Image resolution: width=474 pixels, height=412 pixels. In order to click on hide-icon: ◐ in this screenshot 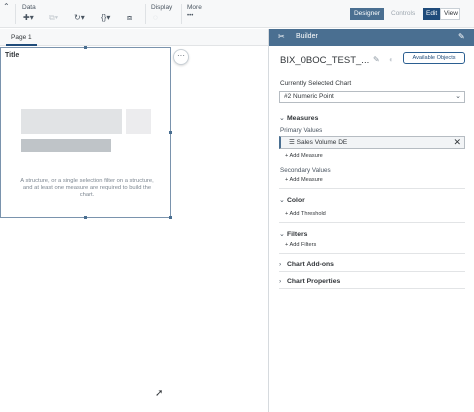, I will do `click(391, 59)`.